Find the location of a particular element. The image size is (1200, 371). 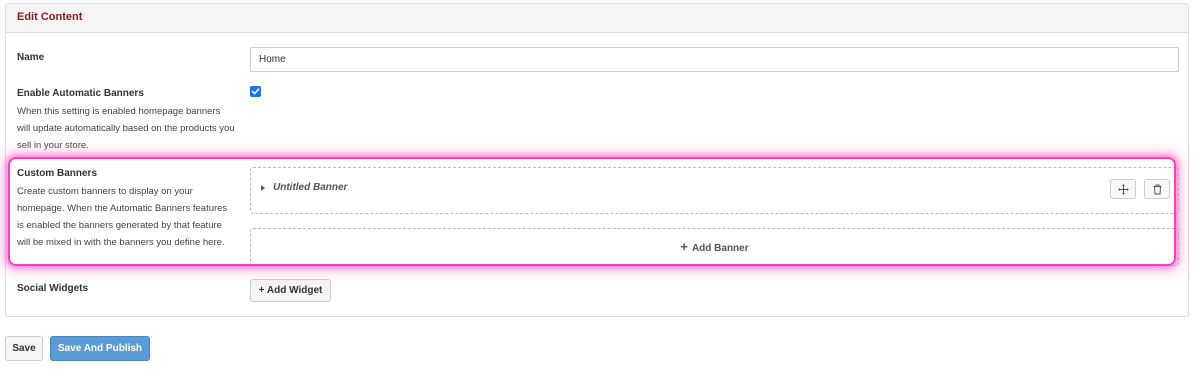

panel-title: Edit Content is located at coordinates (597, 18).